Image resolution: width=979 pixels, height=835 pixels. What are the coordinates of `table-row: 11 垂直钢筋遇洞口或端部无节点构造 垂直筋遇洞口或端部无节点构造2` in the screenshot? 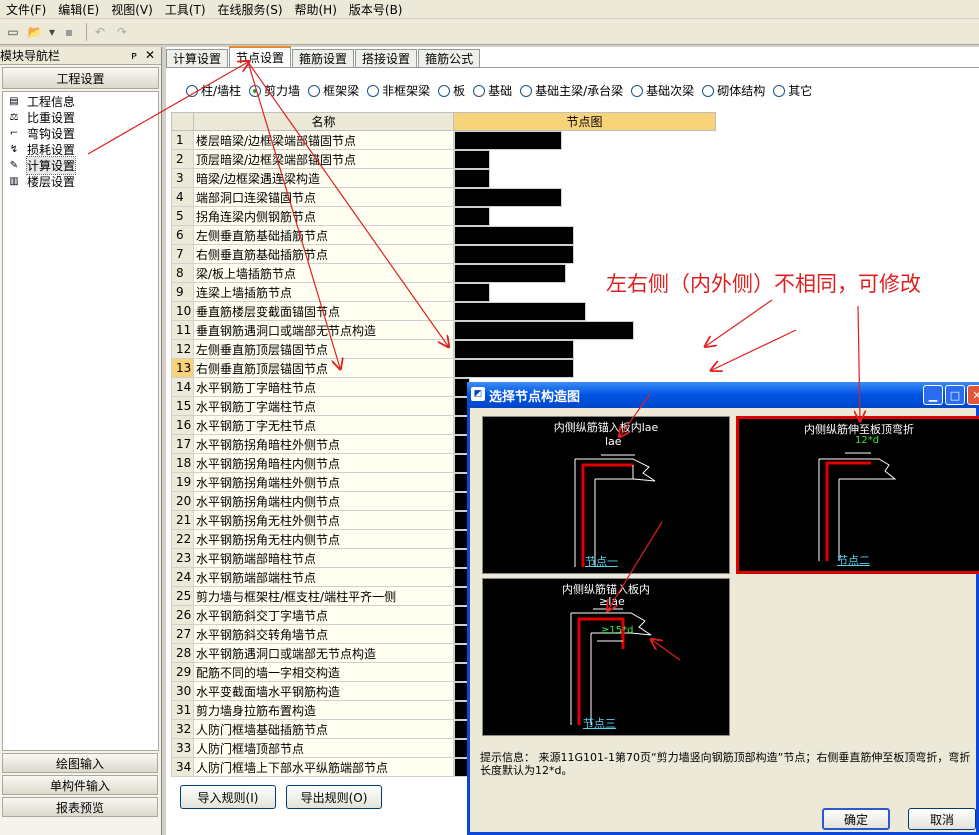 It's located at (443, 330).